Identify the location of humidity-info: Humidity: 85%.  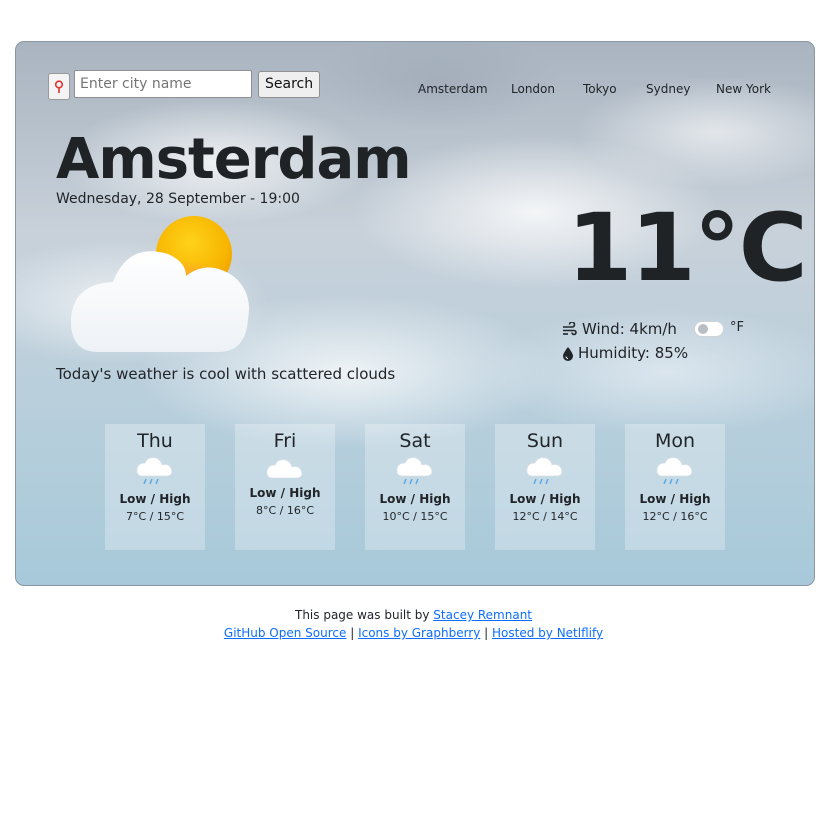
(625, 353).